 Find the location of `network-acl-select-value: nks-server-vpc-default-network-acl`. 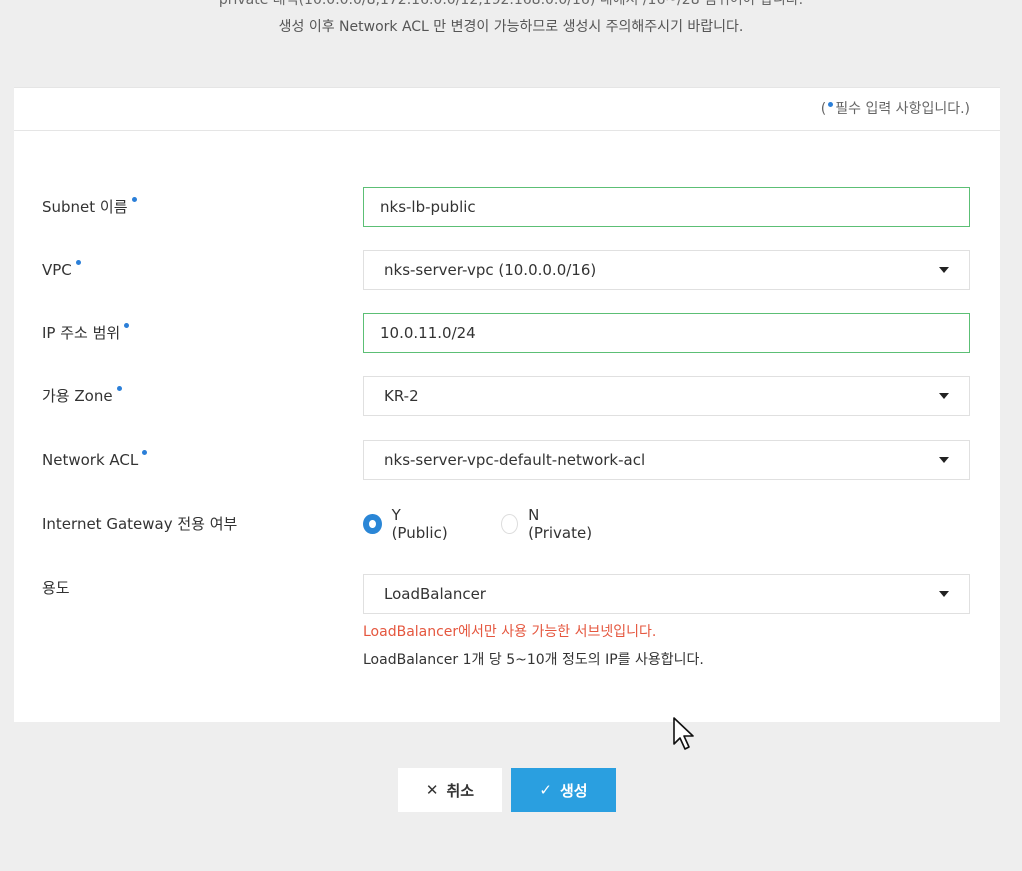

network-acl-select-value: nks-server-vpc-default-network-acl is located at coordinates (515, 460).